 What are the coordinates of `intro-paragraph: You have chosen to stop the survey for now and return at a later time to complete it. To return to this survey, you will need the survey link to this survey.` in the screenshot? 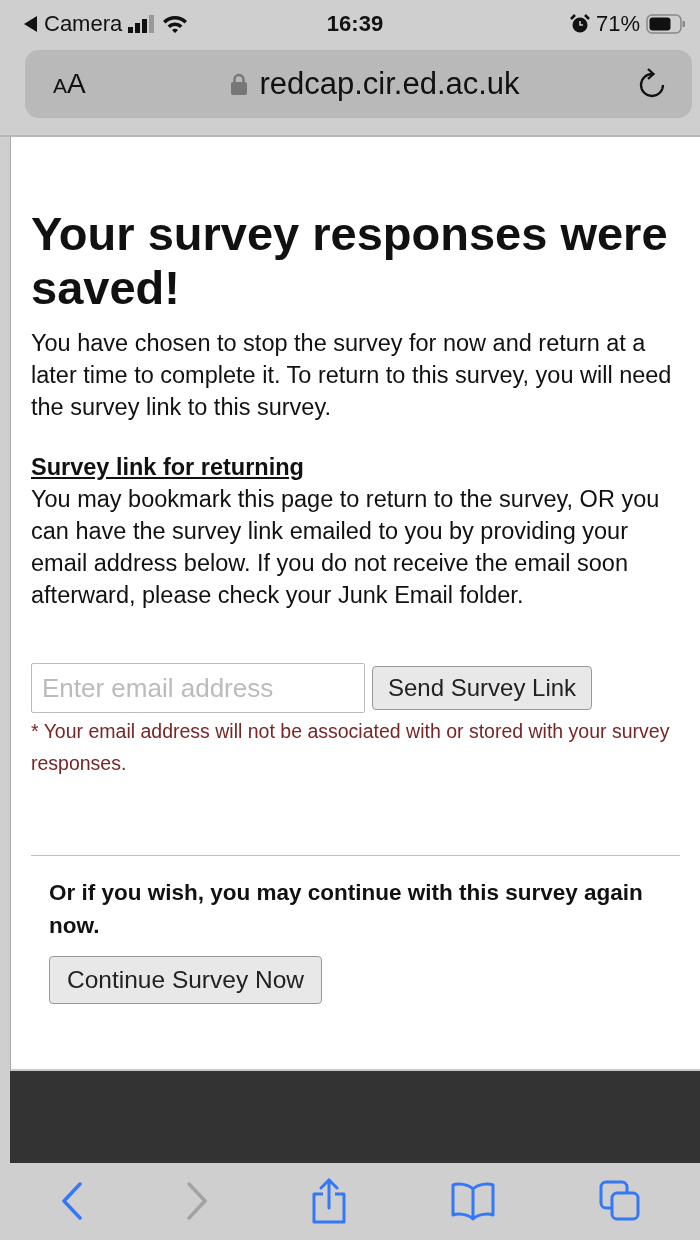 It's located at (352, 375).